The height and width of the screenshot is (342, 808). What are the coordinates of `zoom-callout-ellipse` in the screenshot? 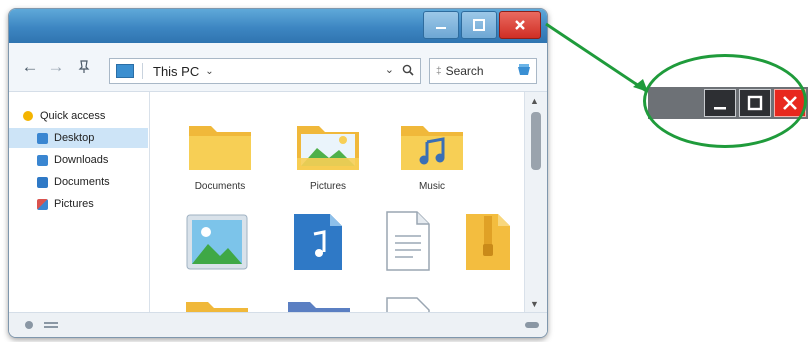 It's located at (725, 101).